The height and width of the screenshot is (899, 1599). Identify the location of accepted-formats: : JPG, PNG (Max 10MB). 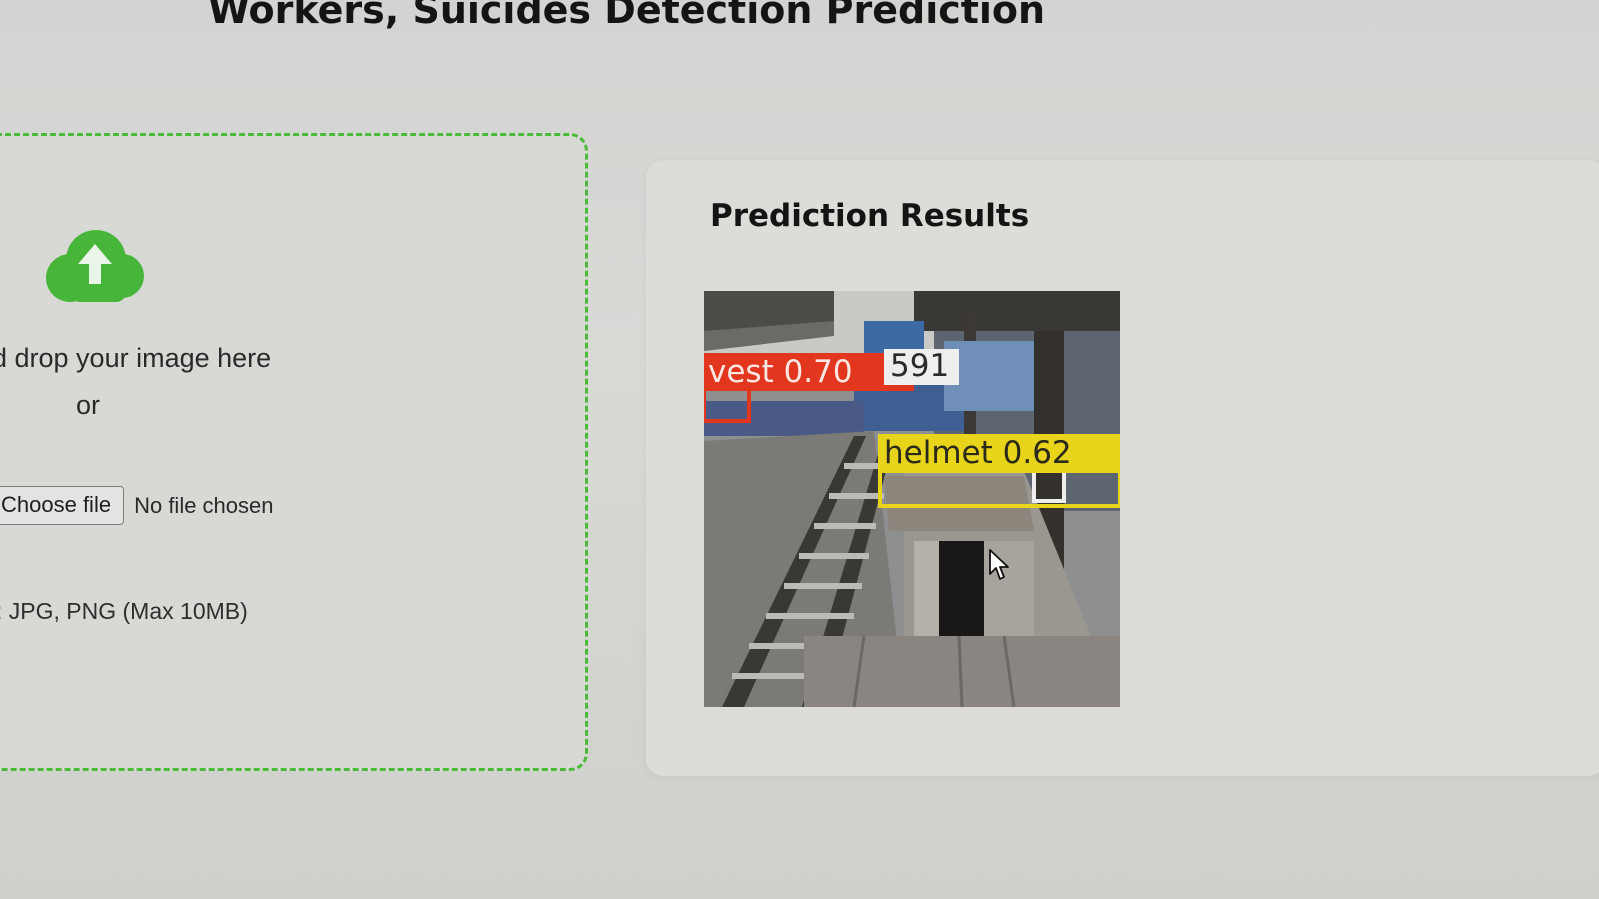
(124, 611).